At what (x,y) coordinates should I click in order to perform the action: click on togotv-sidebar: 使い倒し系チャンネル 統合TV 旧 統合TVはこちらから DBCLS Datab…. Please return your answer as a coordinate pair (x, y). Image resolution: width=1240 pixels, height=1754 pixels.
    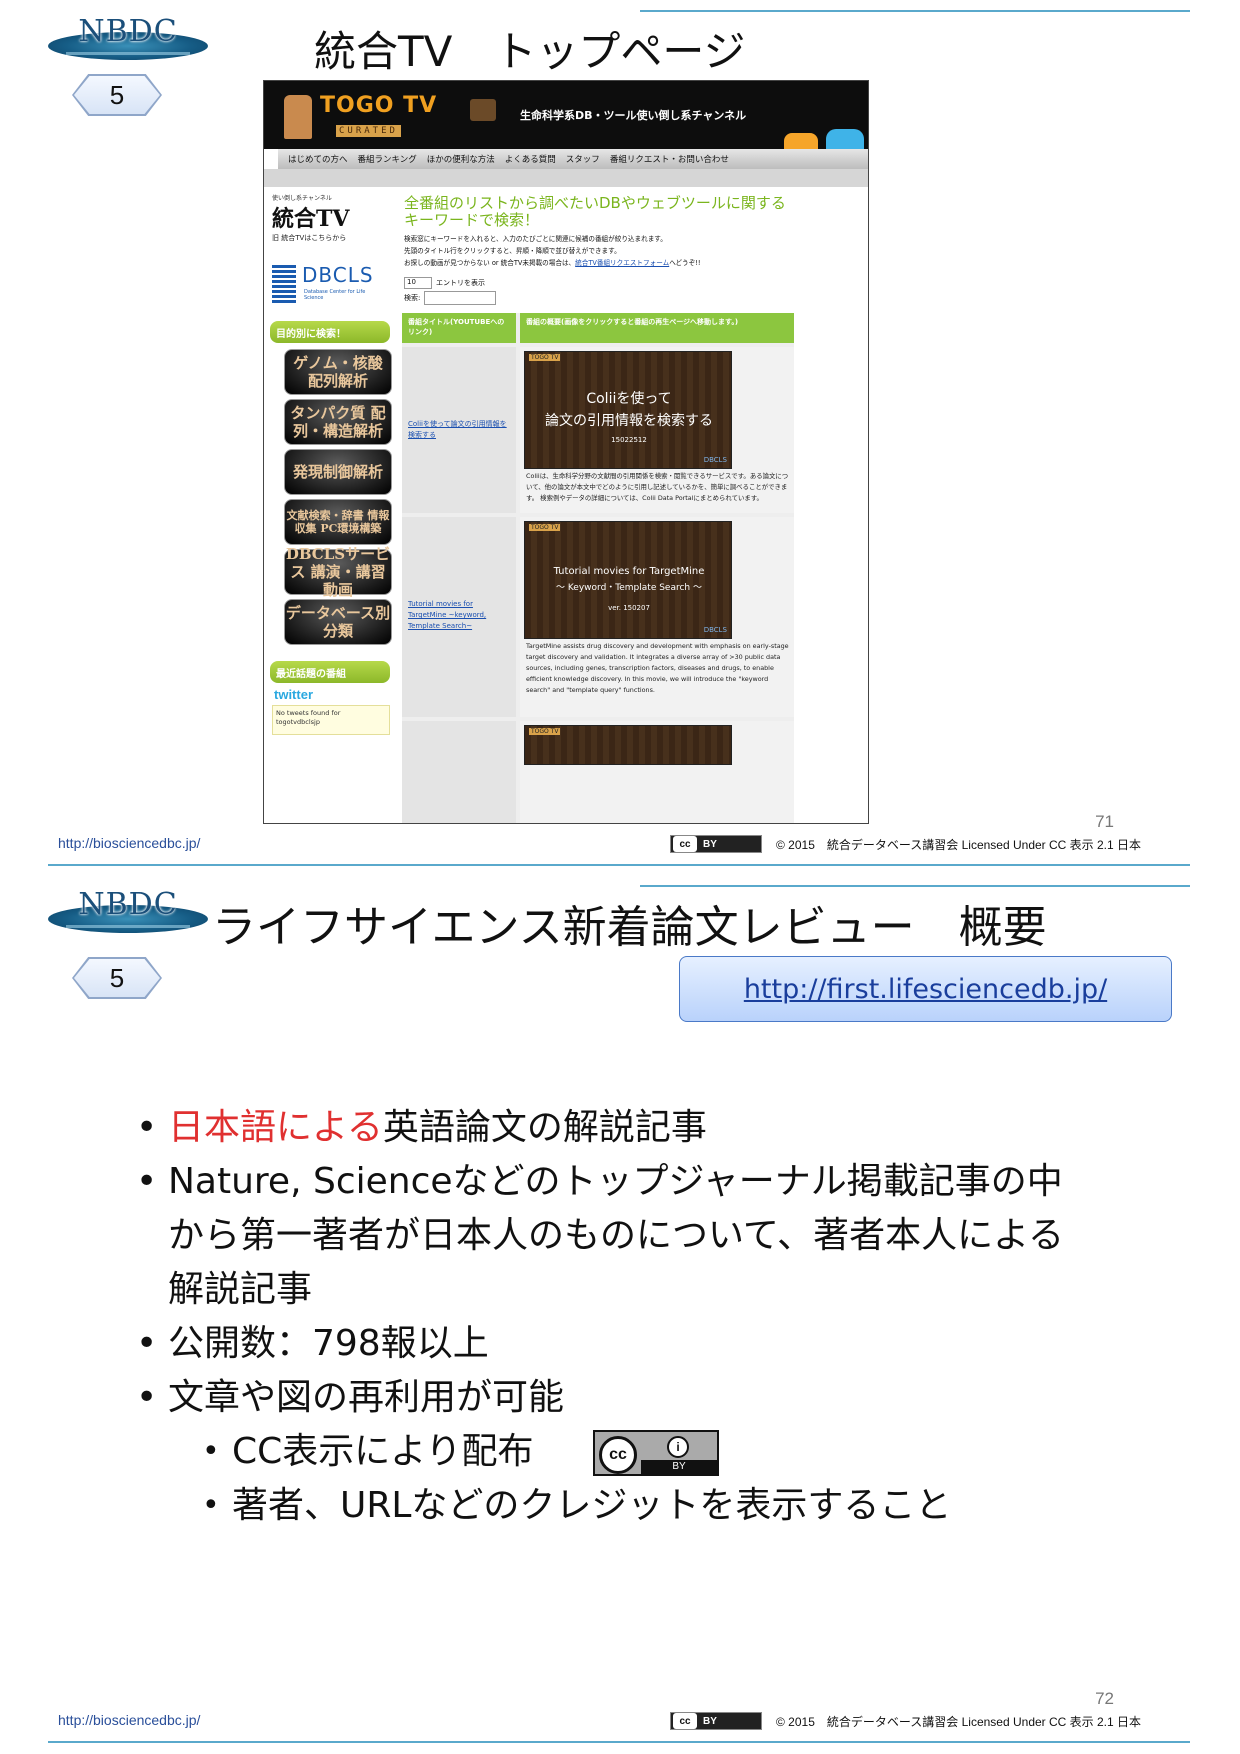
    Looking at the image, I should click on (330, 507).